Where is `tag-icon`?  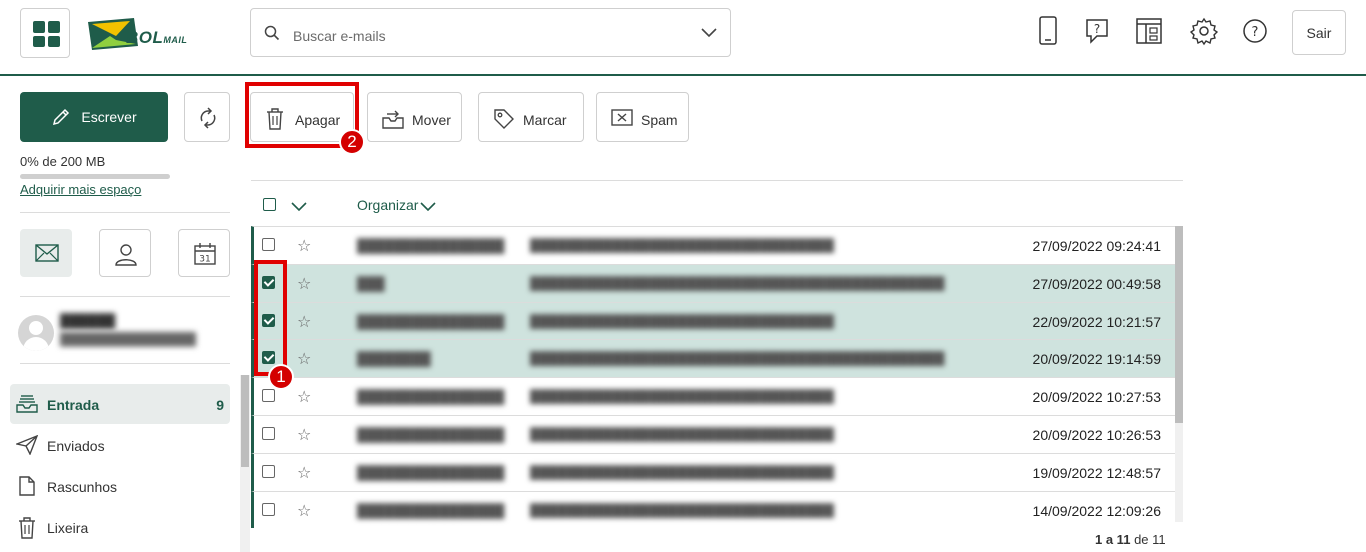 tag-icon is located at coordinates (504, 119).